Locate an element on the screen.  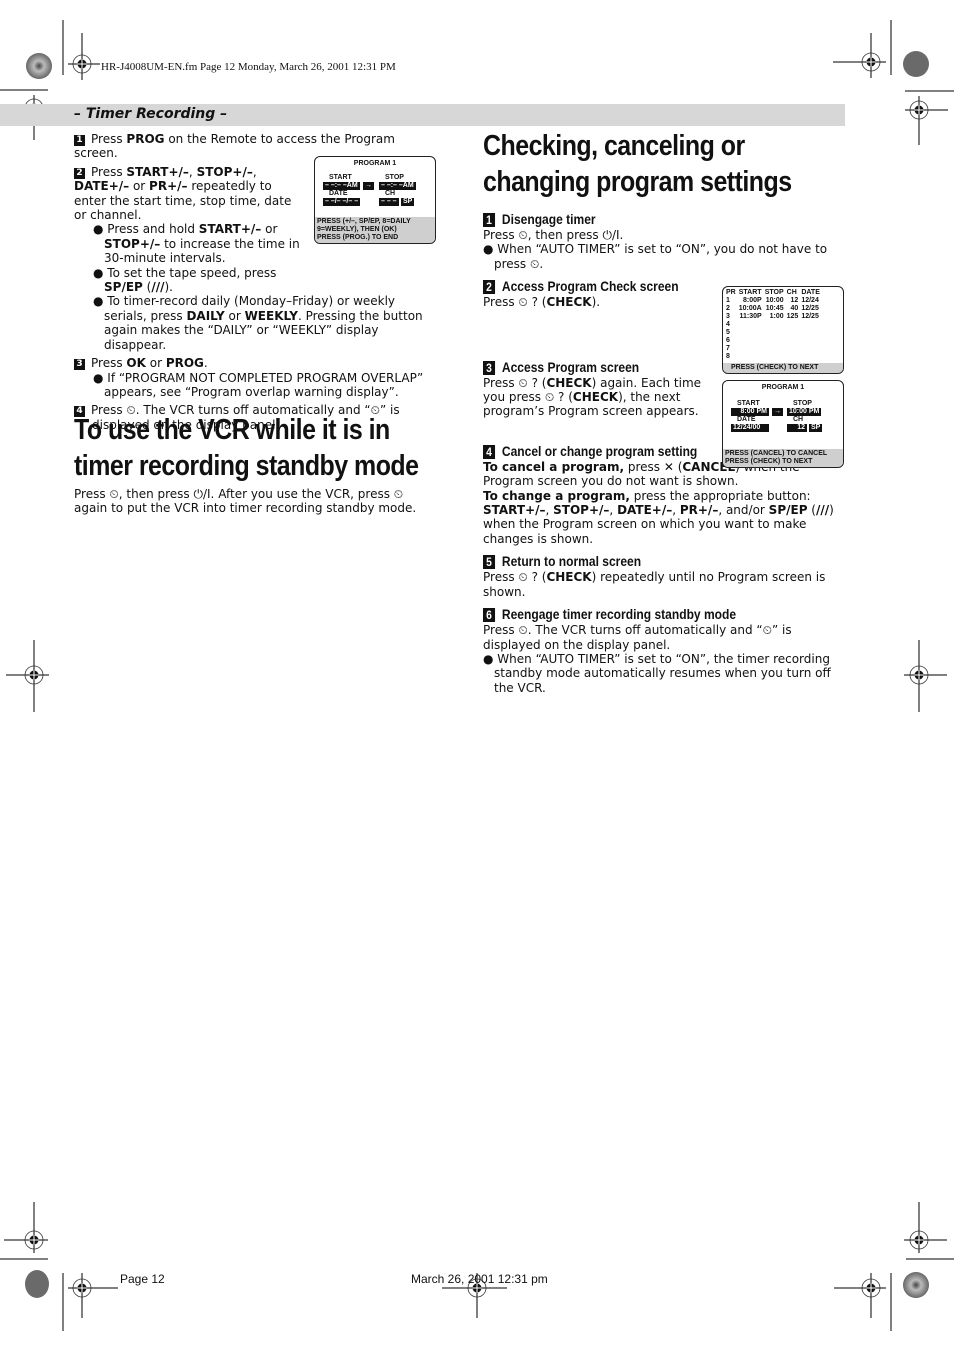
start-time-value: 8:00 PM is located at coordinates (750, 412).